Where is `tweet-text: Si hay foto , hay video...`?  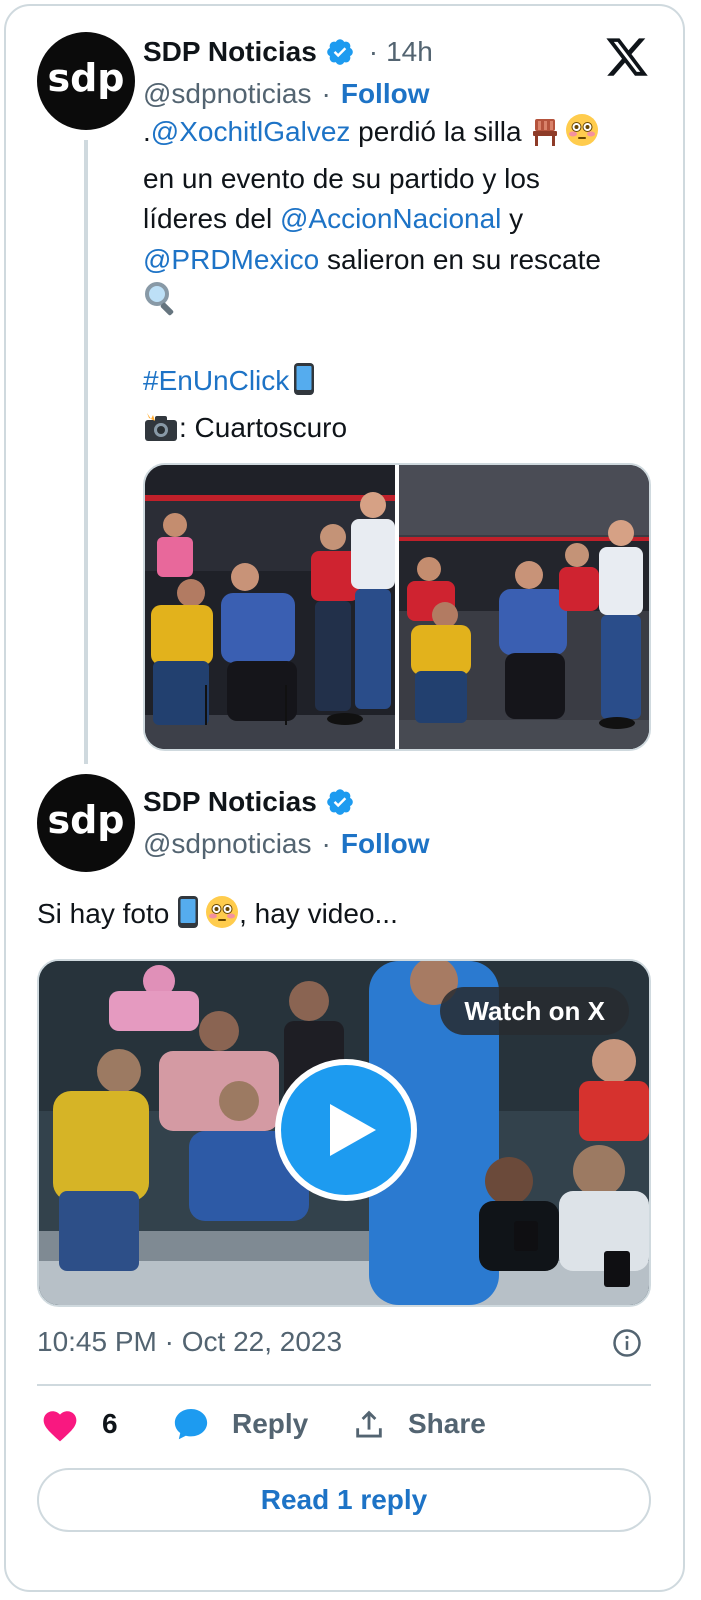
tweet-text: Si hay foto , hay video... is located at coordinates (217, 917).